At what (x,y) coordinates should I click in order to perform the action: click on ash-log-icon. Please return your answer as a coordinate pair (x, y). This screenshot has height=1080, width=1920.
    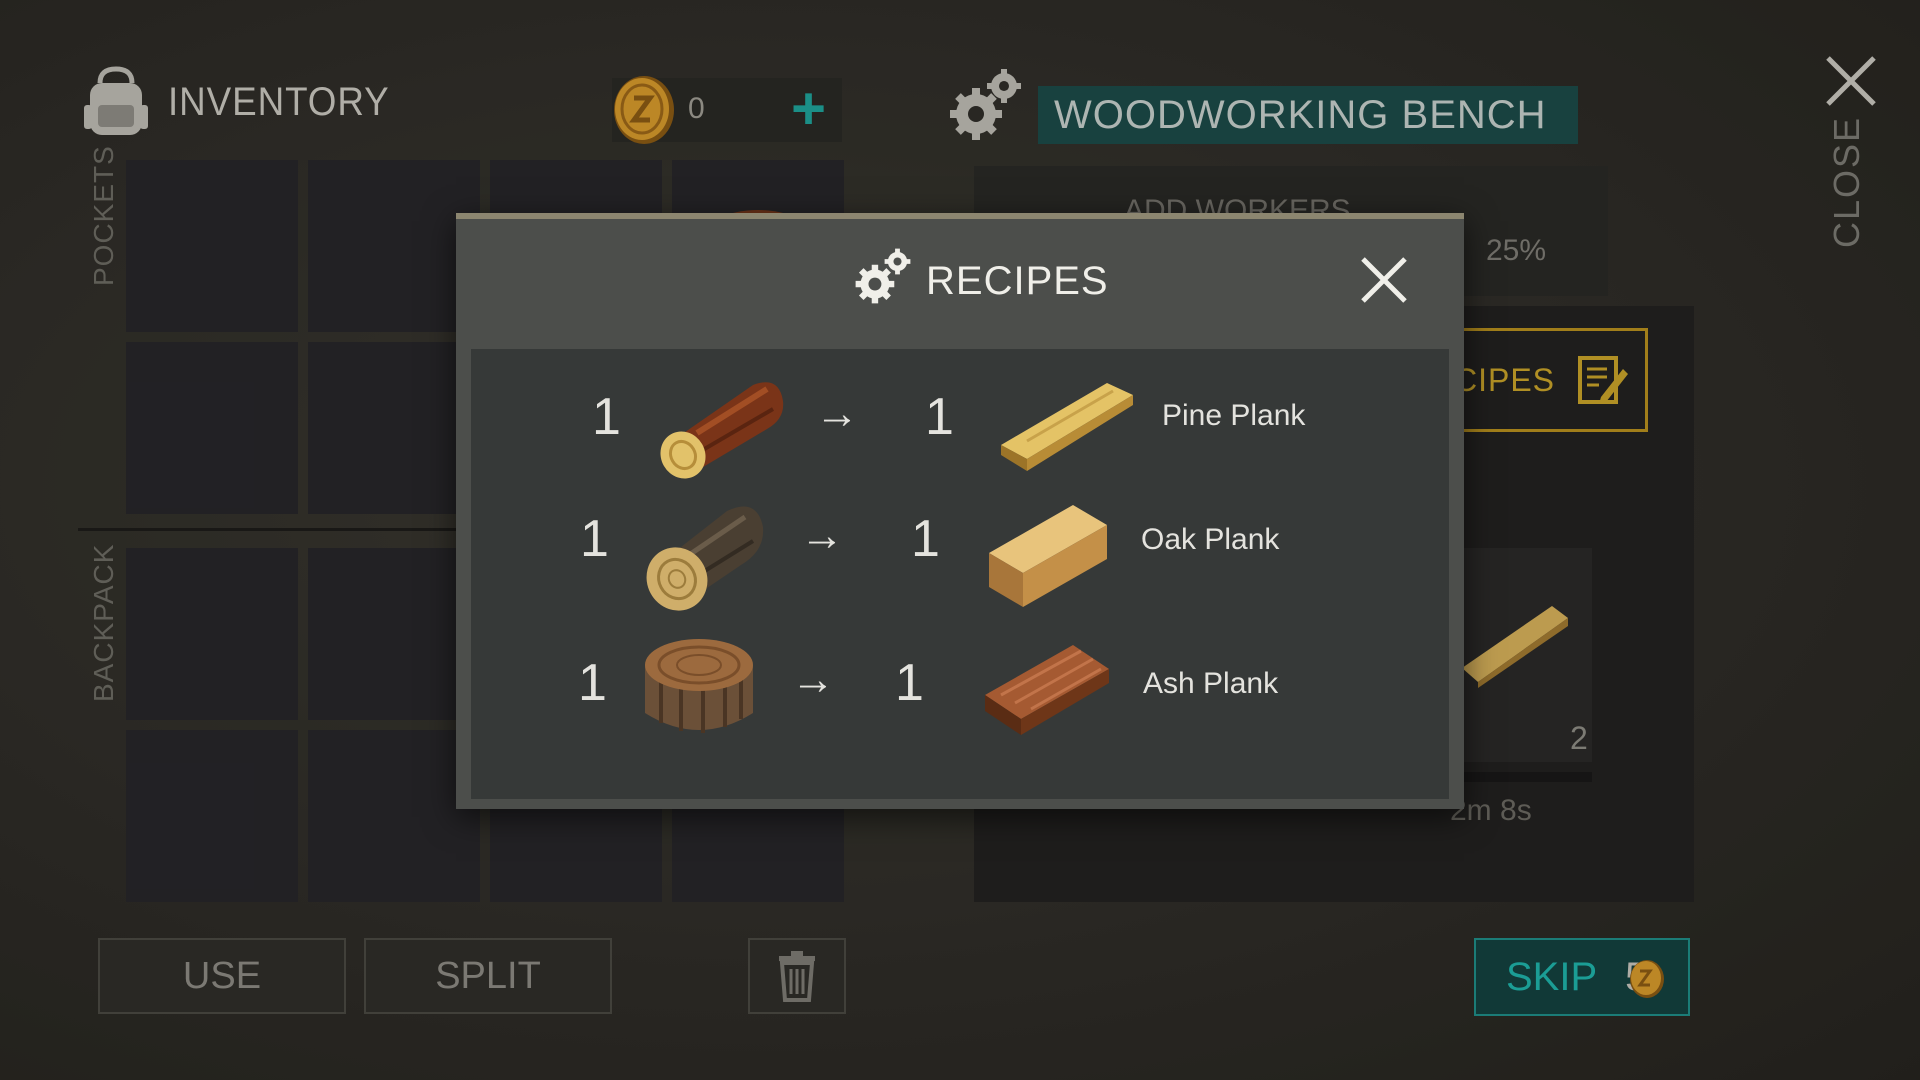
    Looking at the image, I should click on (699, 686).